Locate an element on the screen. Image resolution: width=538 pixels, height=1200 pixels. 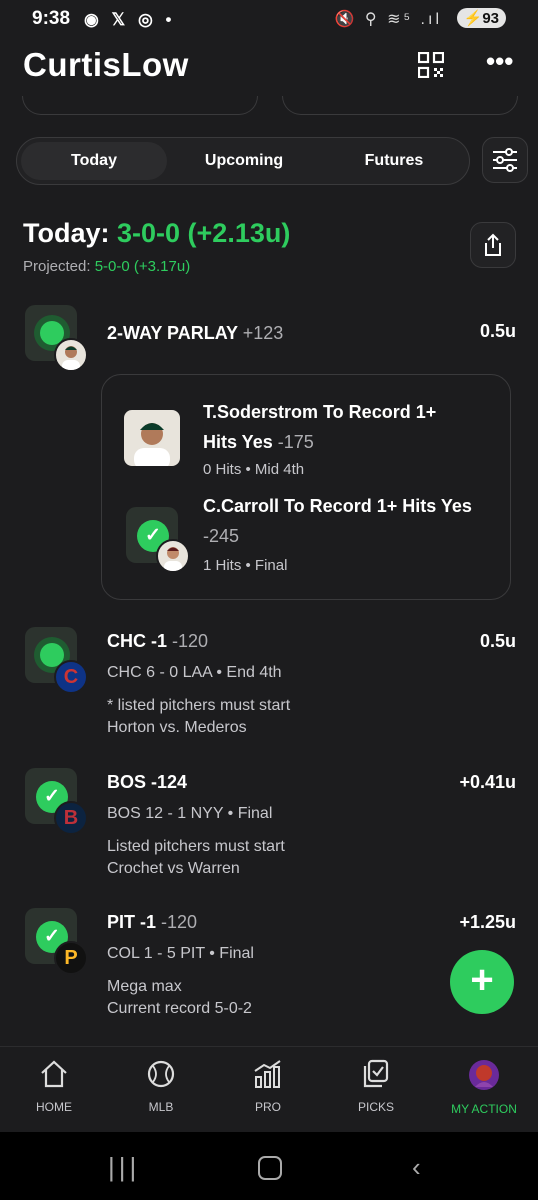
player-photo is located at coordinates (152, 438).